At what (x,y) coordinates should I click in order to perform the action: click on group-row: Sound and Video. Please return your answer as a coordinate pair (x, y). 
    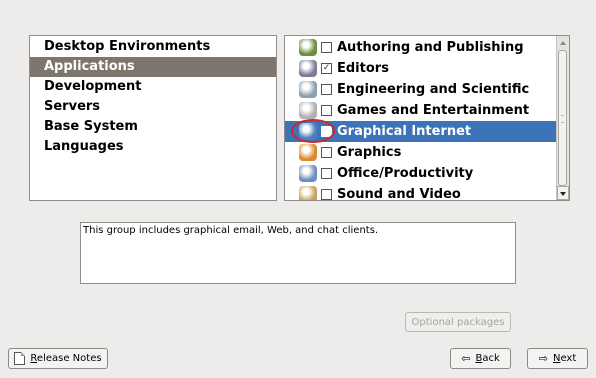
    Looking at the image, I should click on (427, 192).